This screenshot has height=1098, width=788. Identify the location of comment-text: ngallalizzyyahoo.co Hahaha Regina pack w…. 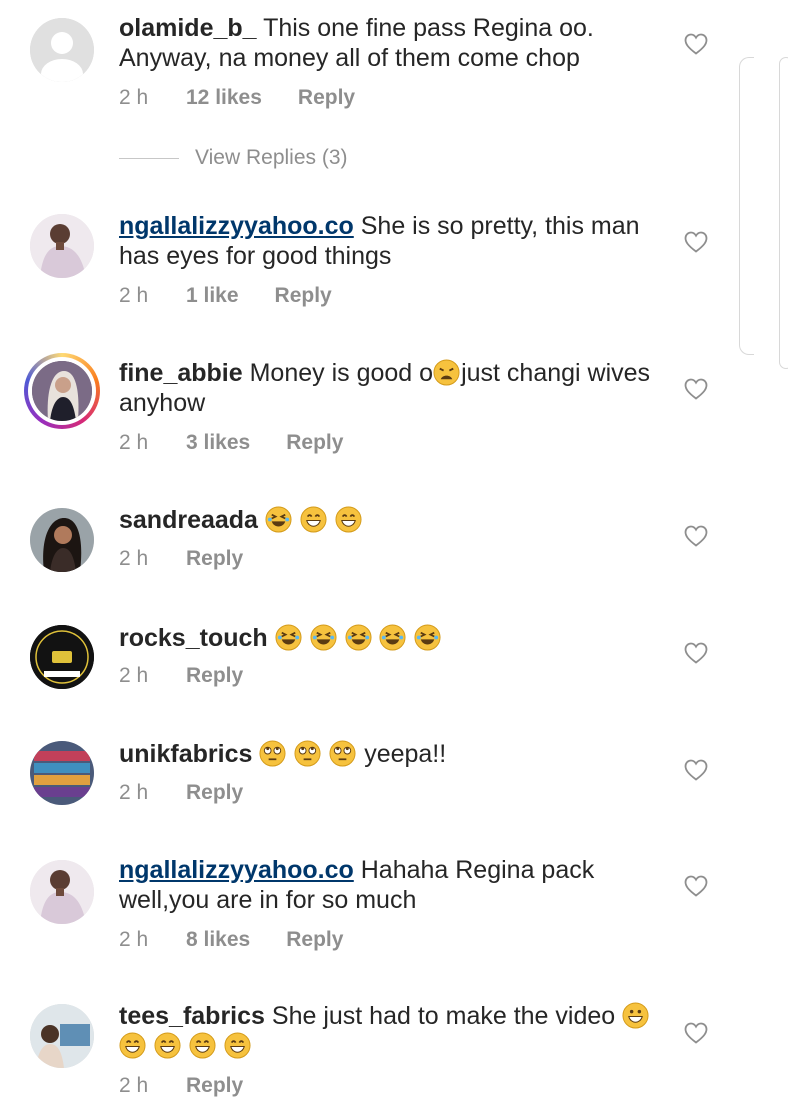
(399, 885).